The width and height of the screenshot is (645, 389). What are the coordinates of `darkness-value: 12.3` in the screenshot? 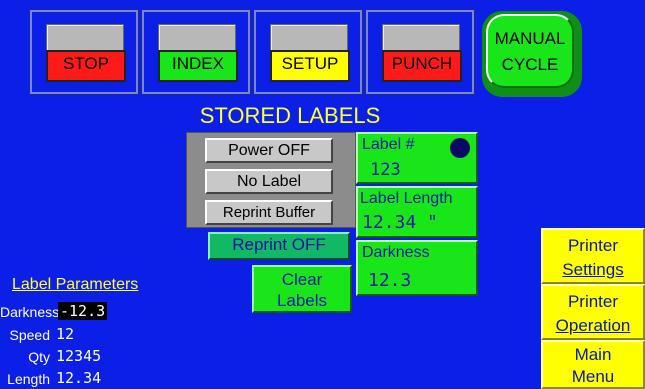 It's located at (390, 280).